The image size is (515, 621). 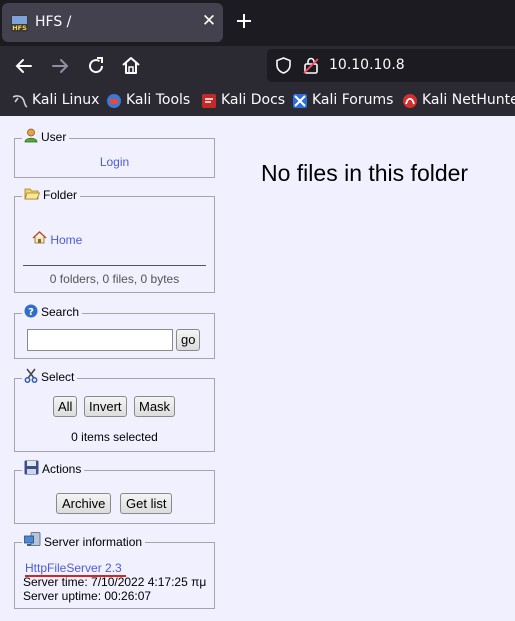 What do you see at coordinates (209, 101) in the screenshot?
I see `kali-docs-icon` at bounding box center [209, 101].